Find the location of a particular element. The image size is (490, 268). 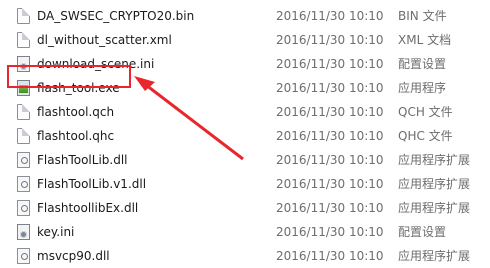

file-name: msvcp90.dll is located at coordinates (73, 256).